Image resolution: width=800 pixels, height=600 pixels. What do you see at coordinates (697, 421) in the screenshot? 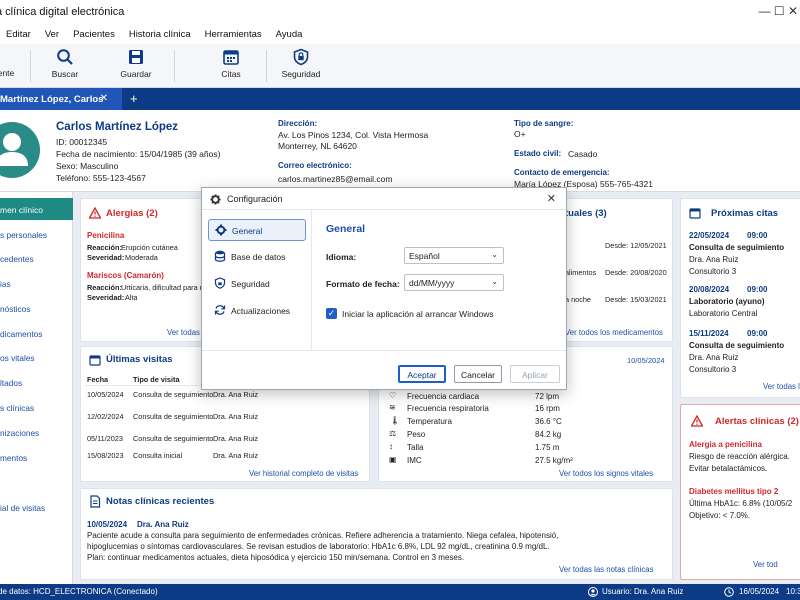
I see `warning-icon` at bounding box center [697, 421].